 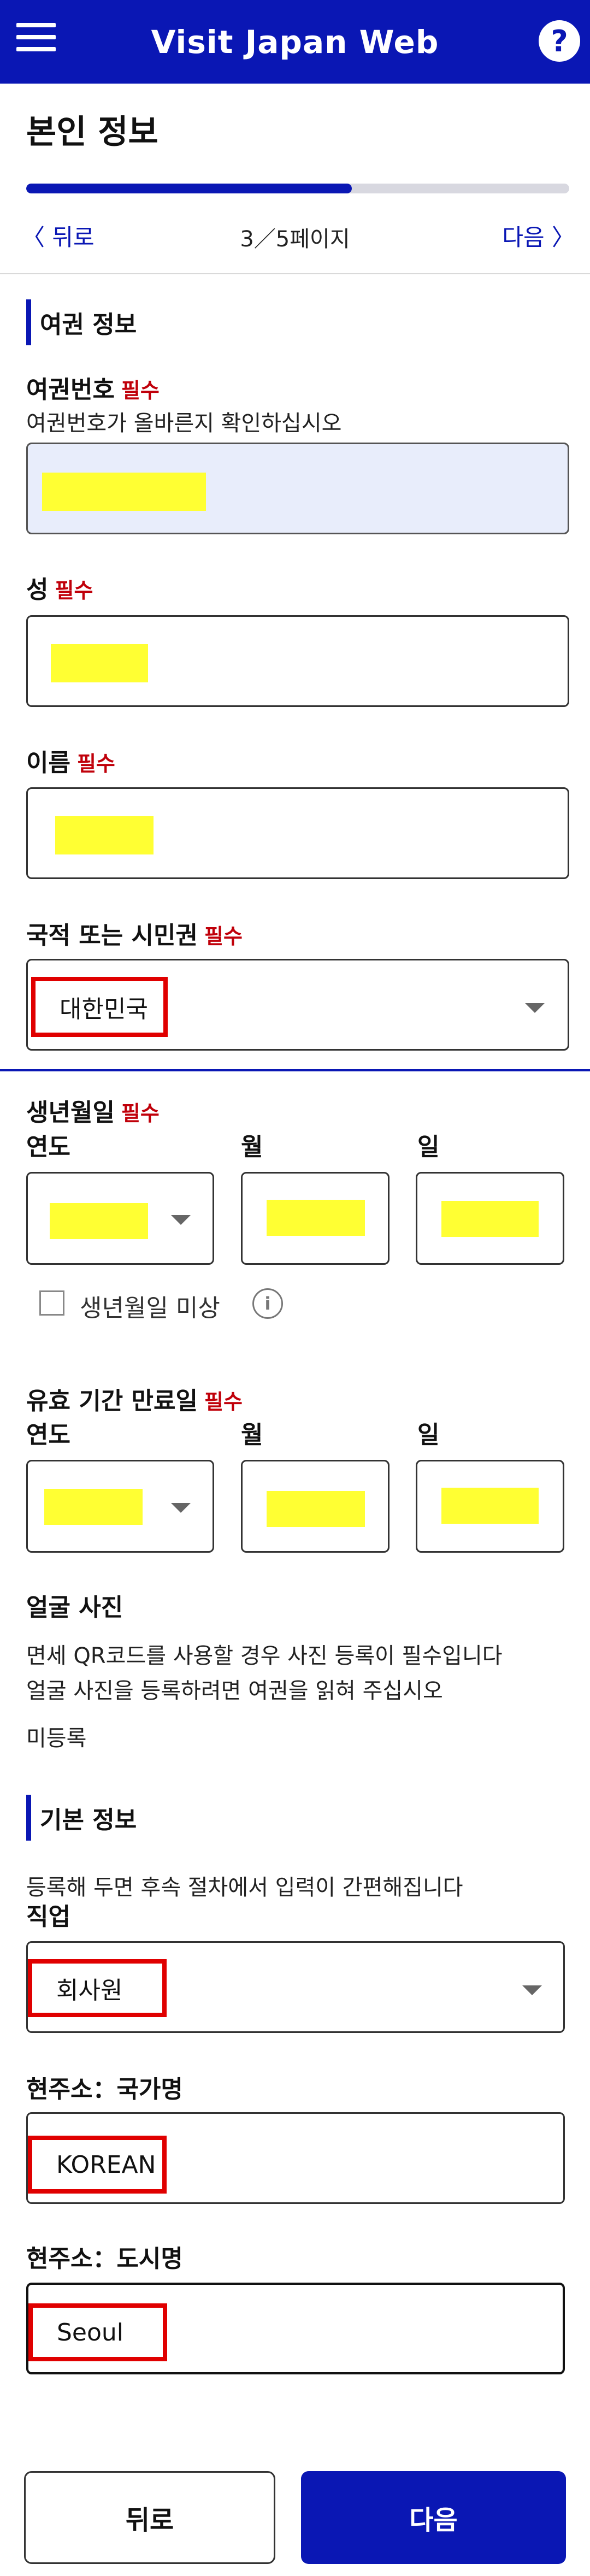 I want to click on birth-month-field, so click(x=315, y=1218).